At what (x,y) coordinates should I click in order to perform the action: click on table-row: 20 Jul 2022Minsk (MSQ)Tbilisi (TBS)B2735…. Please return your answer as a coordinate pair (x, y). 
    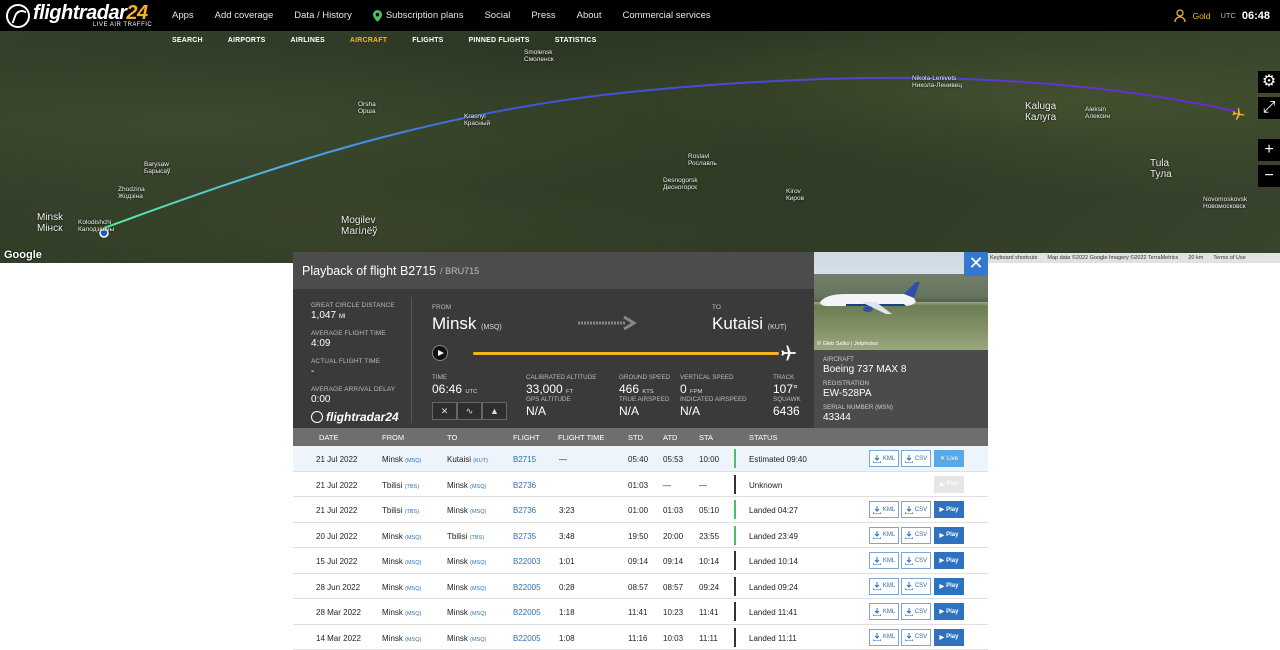
    Looking at the image, I should click on (640, 536).